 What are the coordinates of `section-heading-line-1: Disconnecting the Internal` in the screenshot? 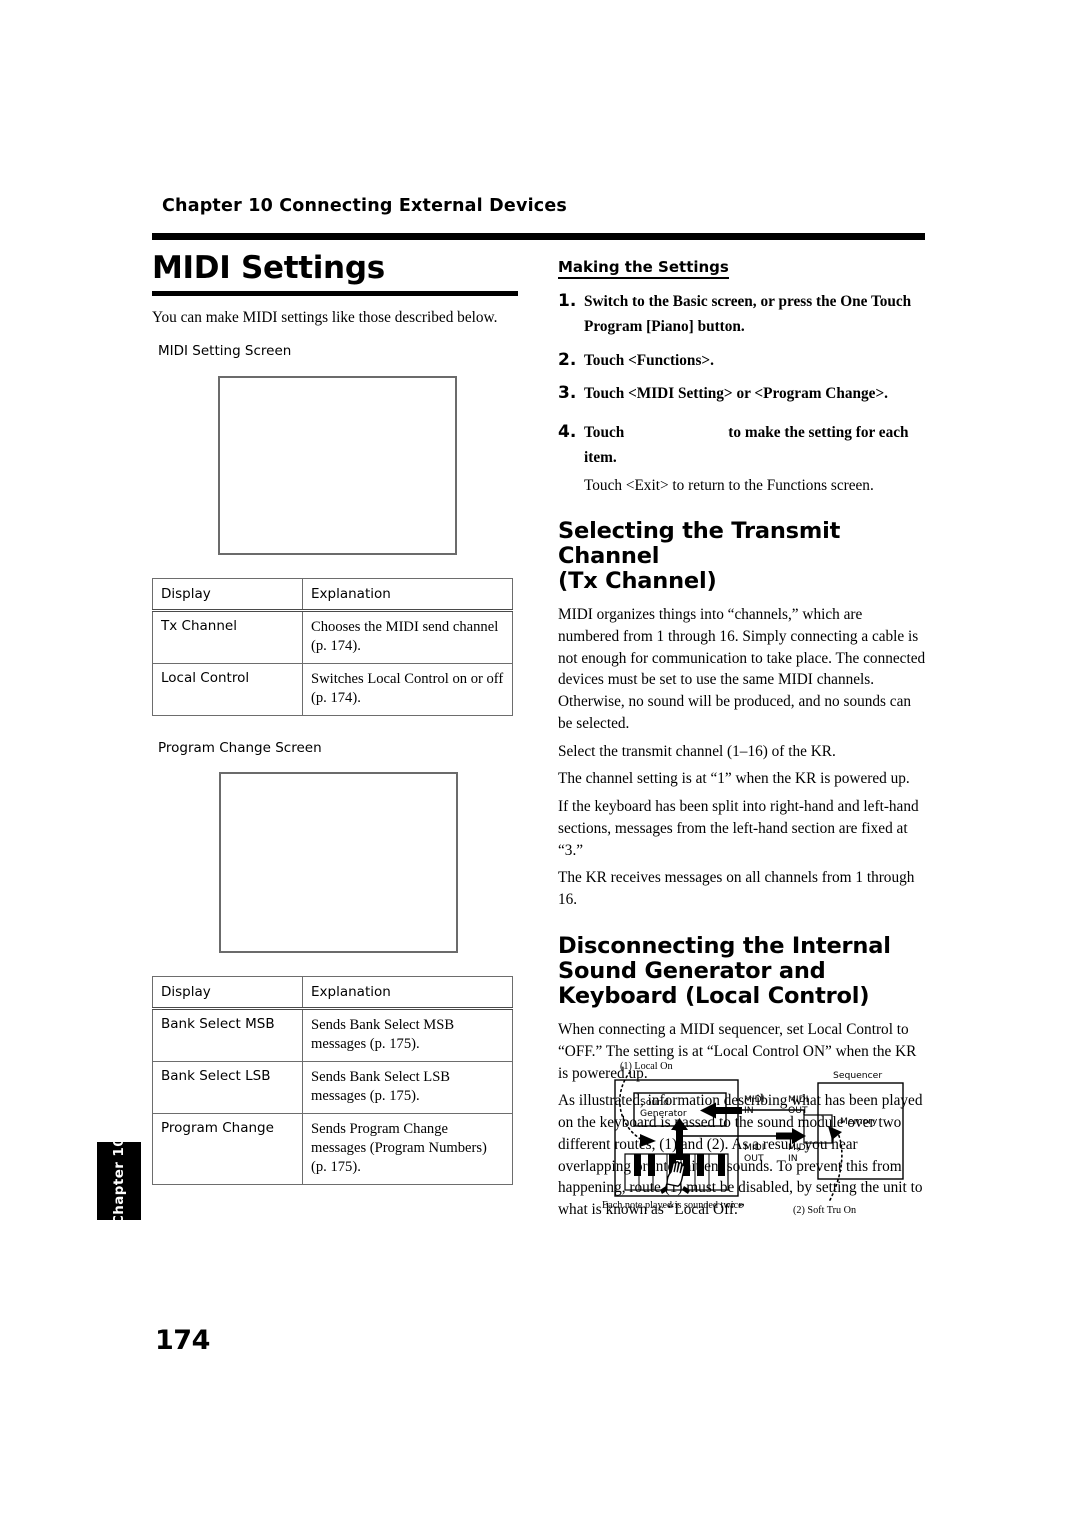 It's located at (724, 945).